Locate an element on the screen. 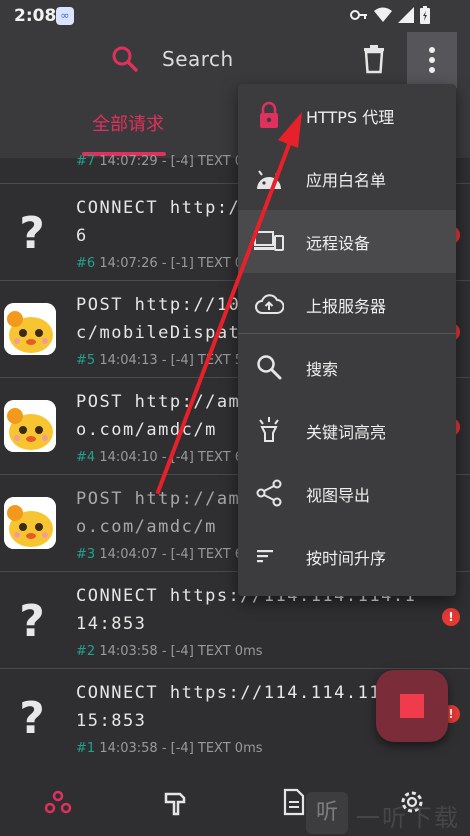 Image resolution: width=470 pixels, height=836 pixels. battery-icon is located at coordinates (425, 15).